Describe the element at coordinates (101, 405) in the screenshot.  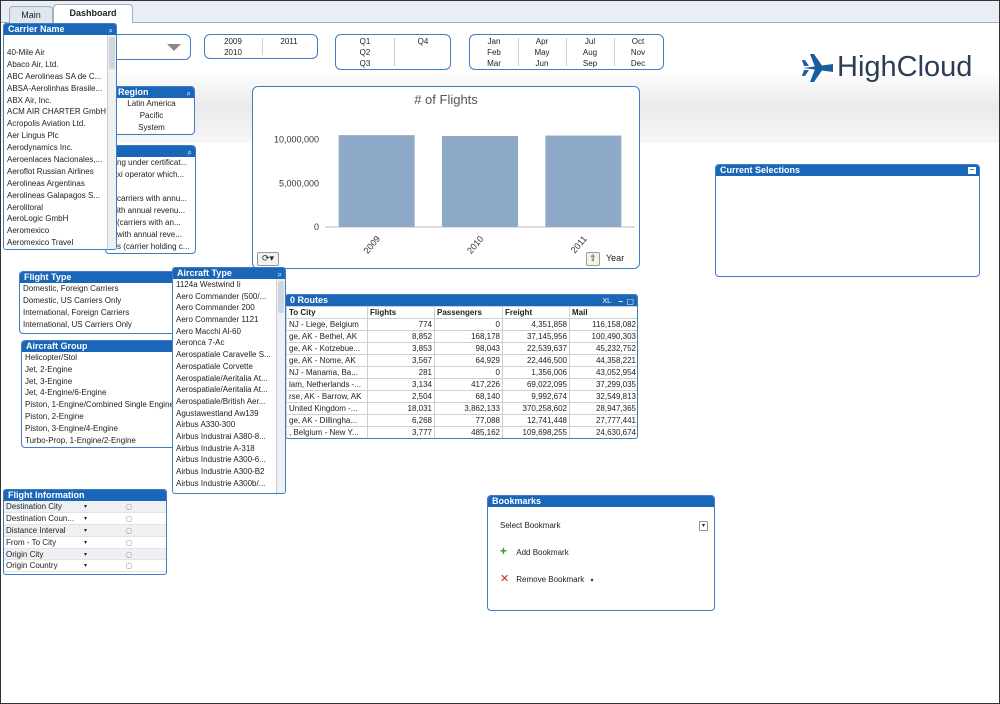
I see `list-item: Piston, 1-Engine/Combined Single Engine` at that location.